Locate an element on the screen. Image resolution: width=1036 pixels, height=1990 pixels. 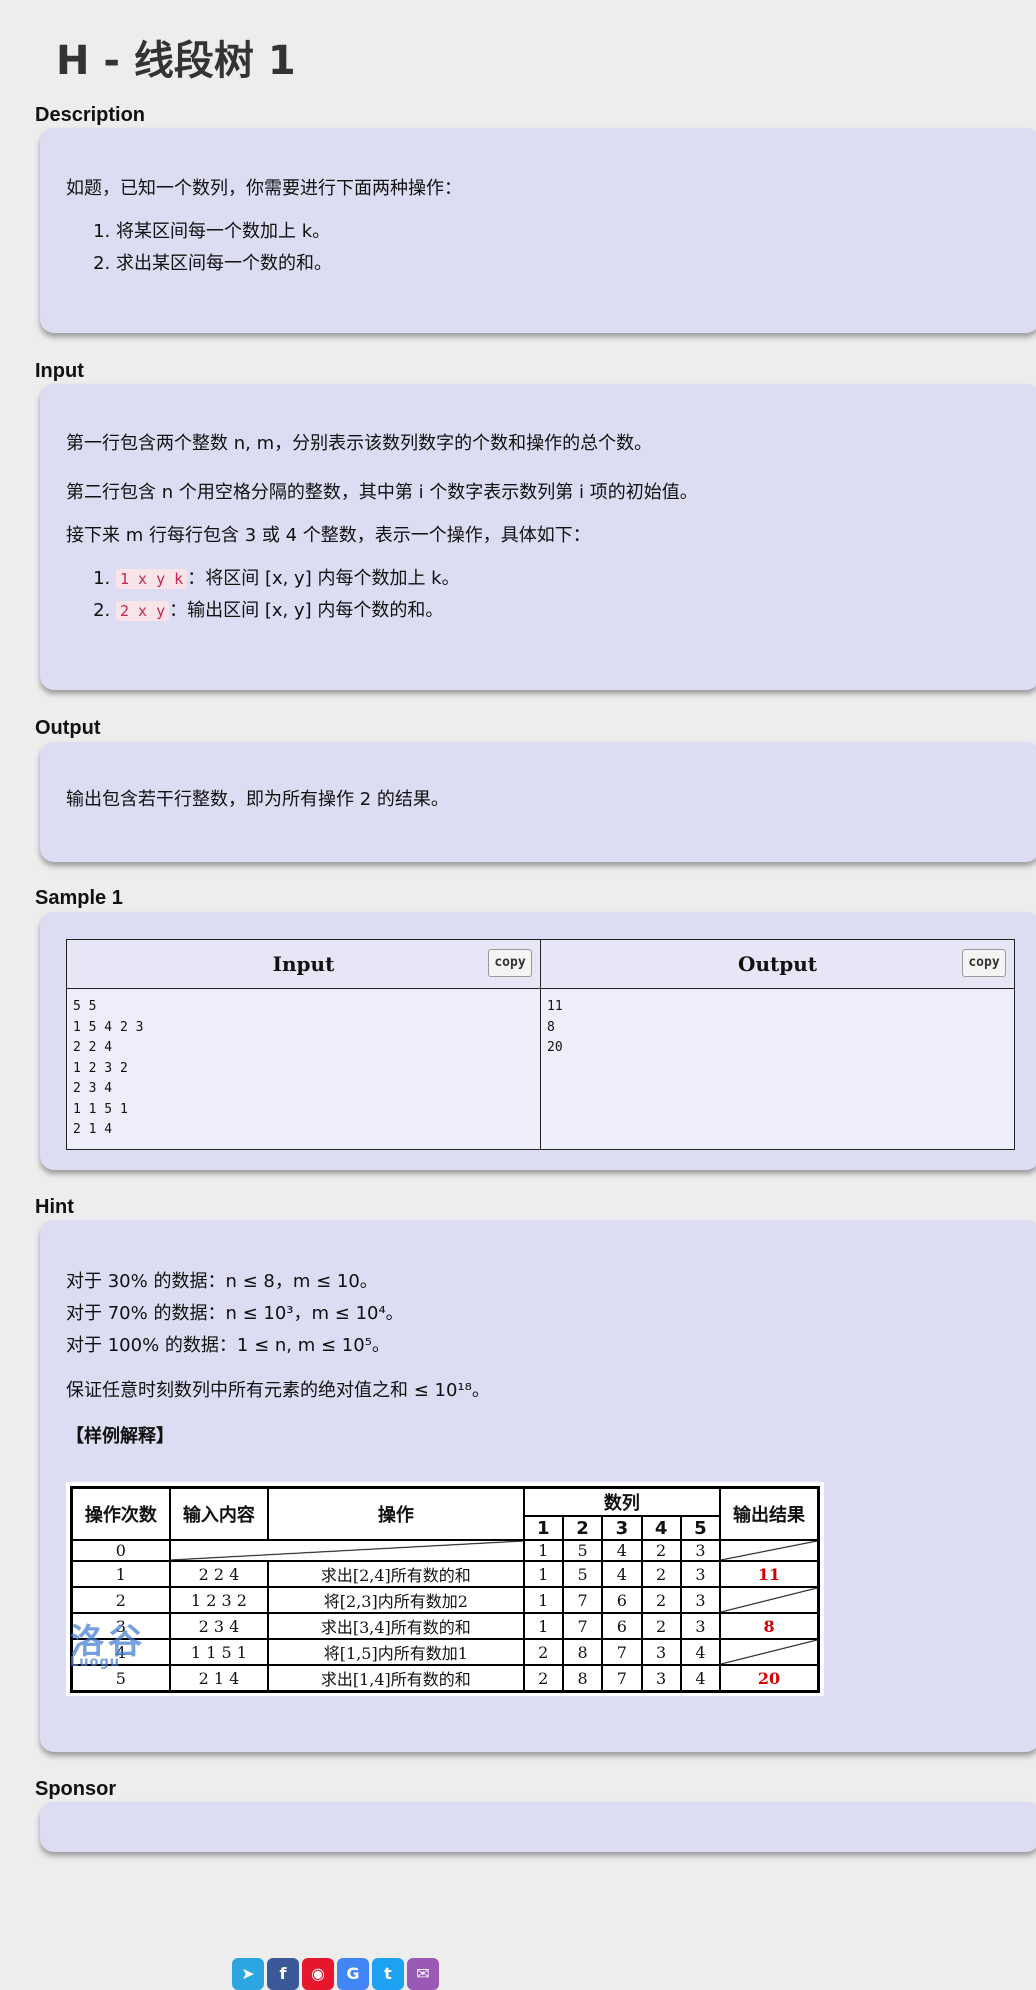
cell-out: 8 is located at coordinates (769, 1626).